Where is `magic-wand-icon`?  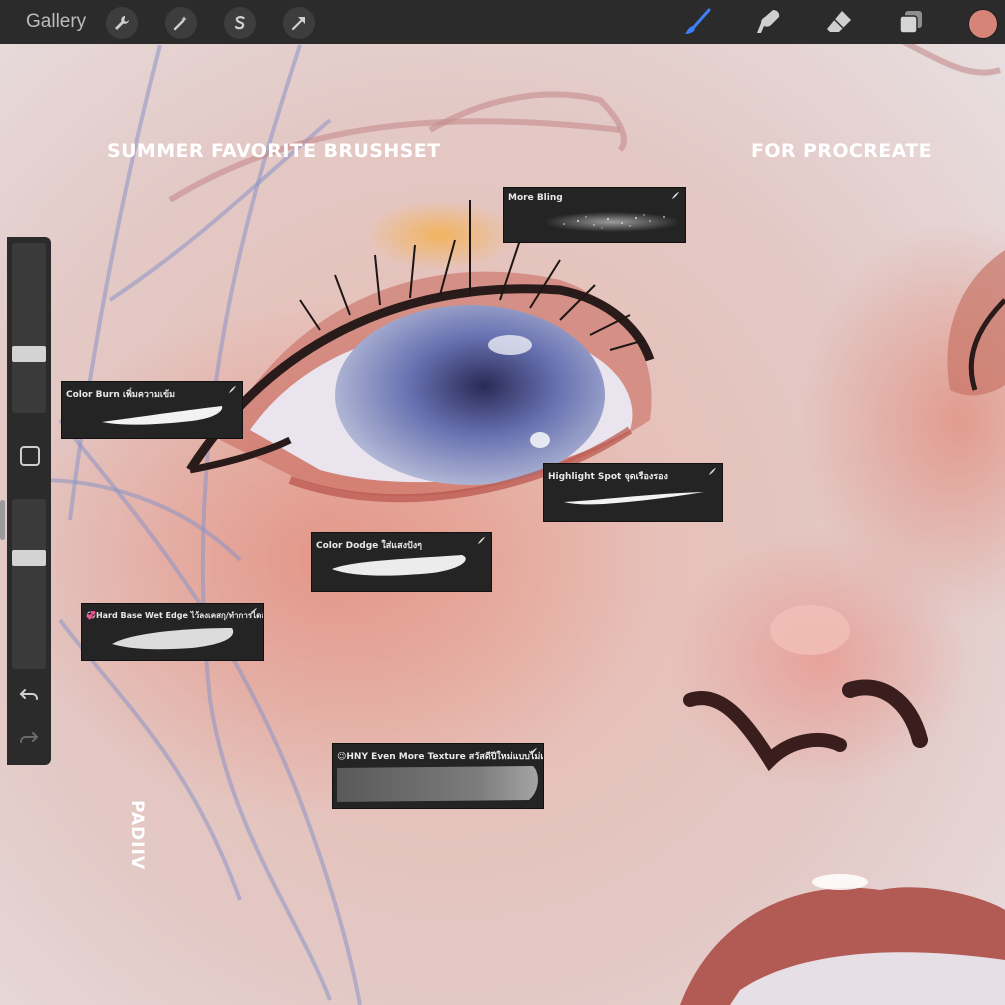
magic-wand-icon is located at coordinates (181, 23).